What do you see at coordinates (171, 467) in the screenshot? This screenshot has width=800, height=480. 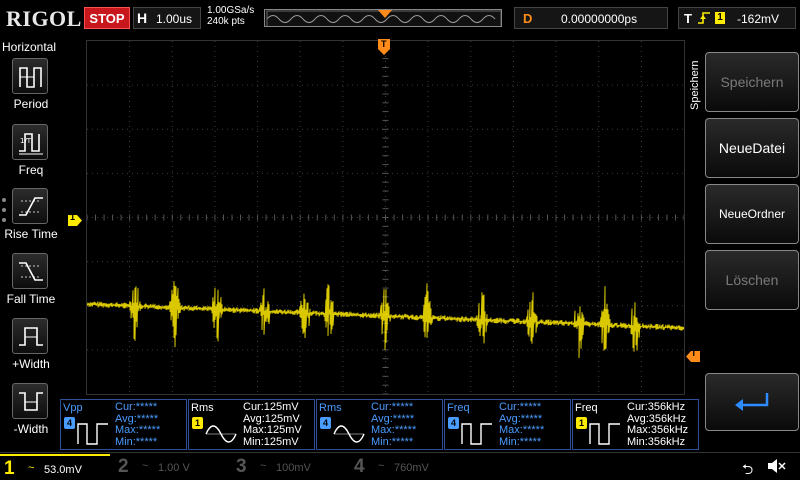 I see `channel-2-tab: 2 ~ 1.00 V` at bounding box center [171, 467].